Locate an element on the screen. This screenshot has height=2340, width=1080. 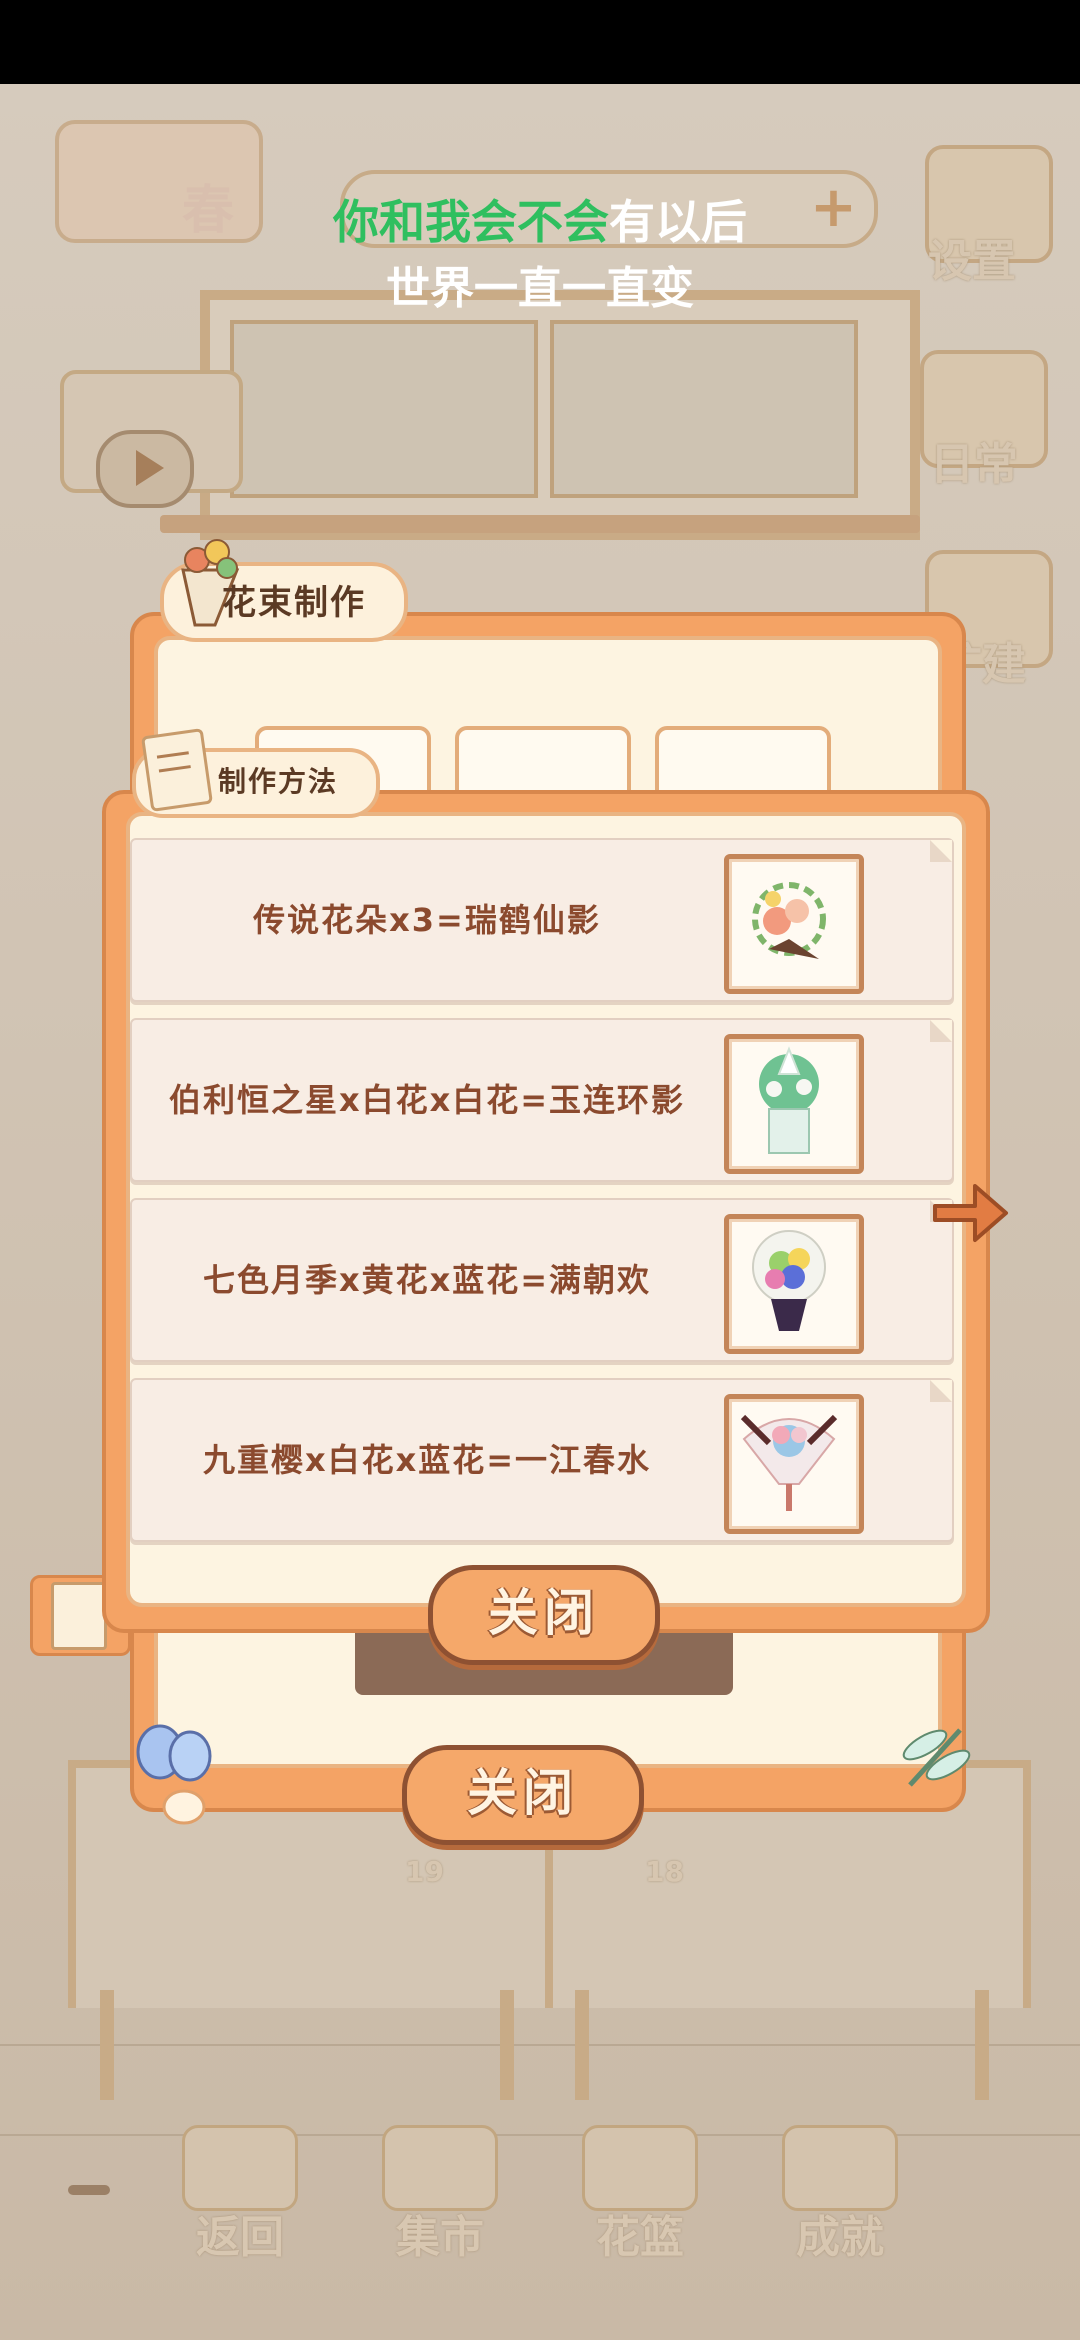
butterfly-icon is located at coordinates (174, 1774).